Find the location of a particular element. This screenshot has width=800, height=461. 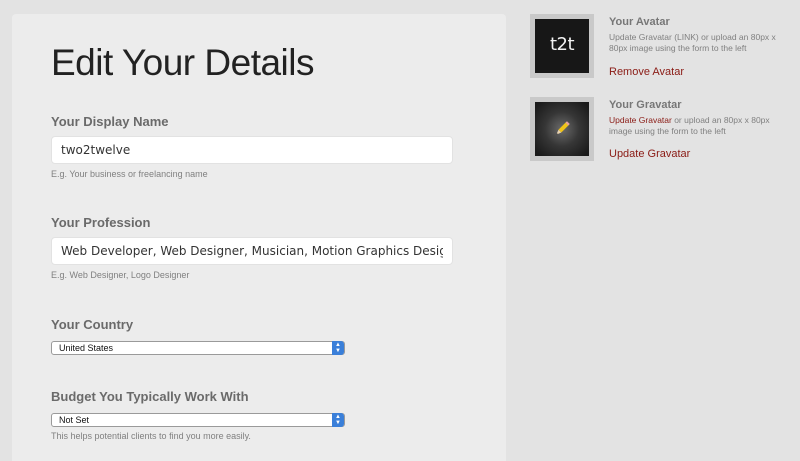

display-name-hint: E.g. Your business or freelancing name is located at coordinates (129, 174).